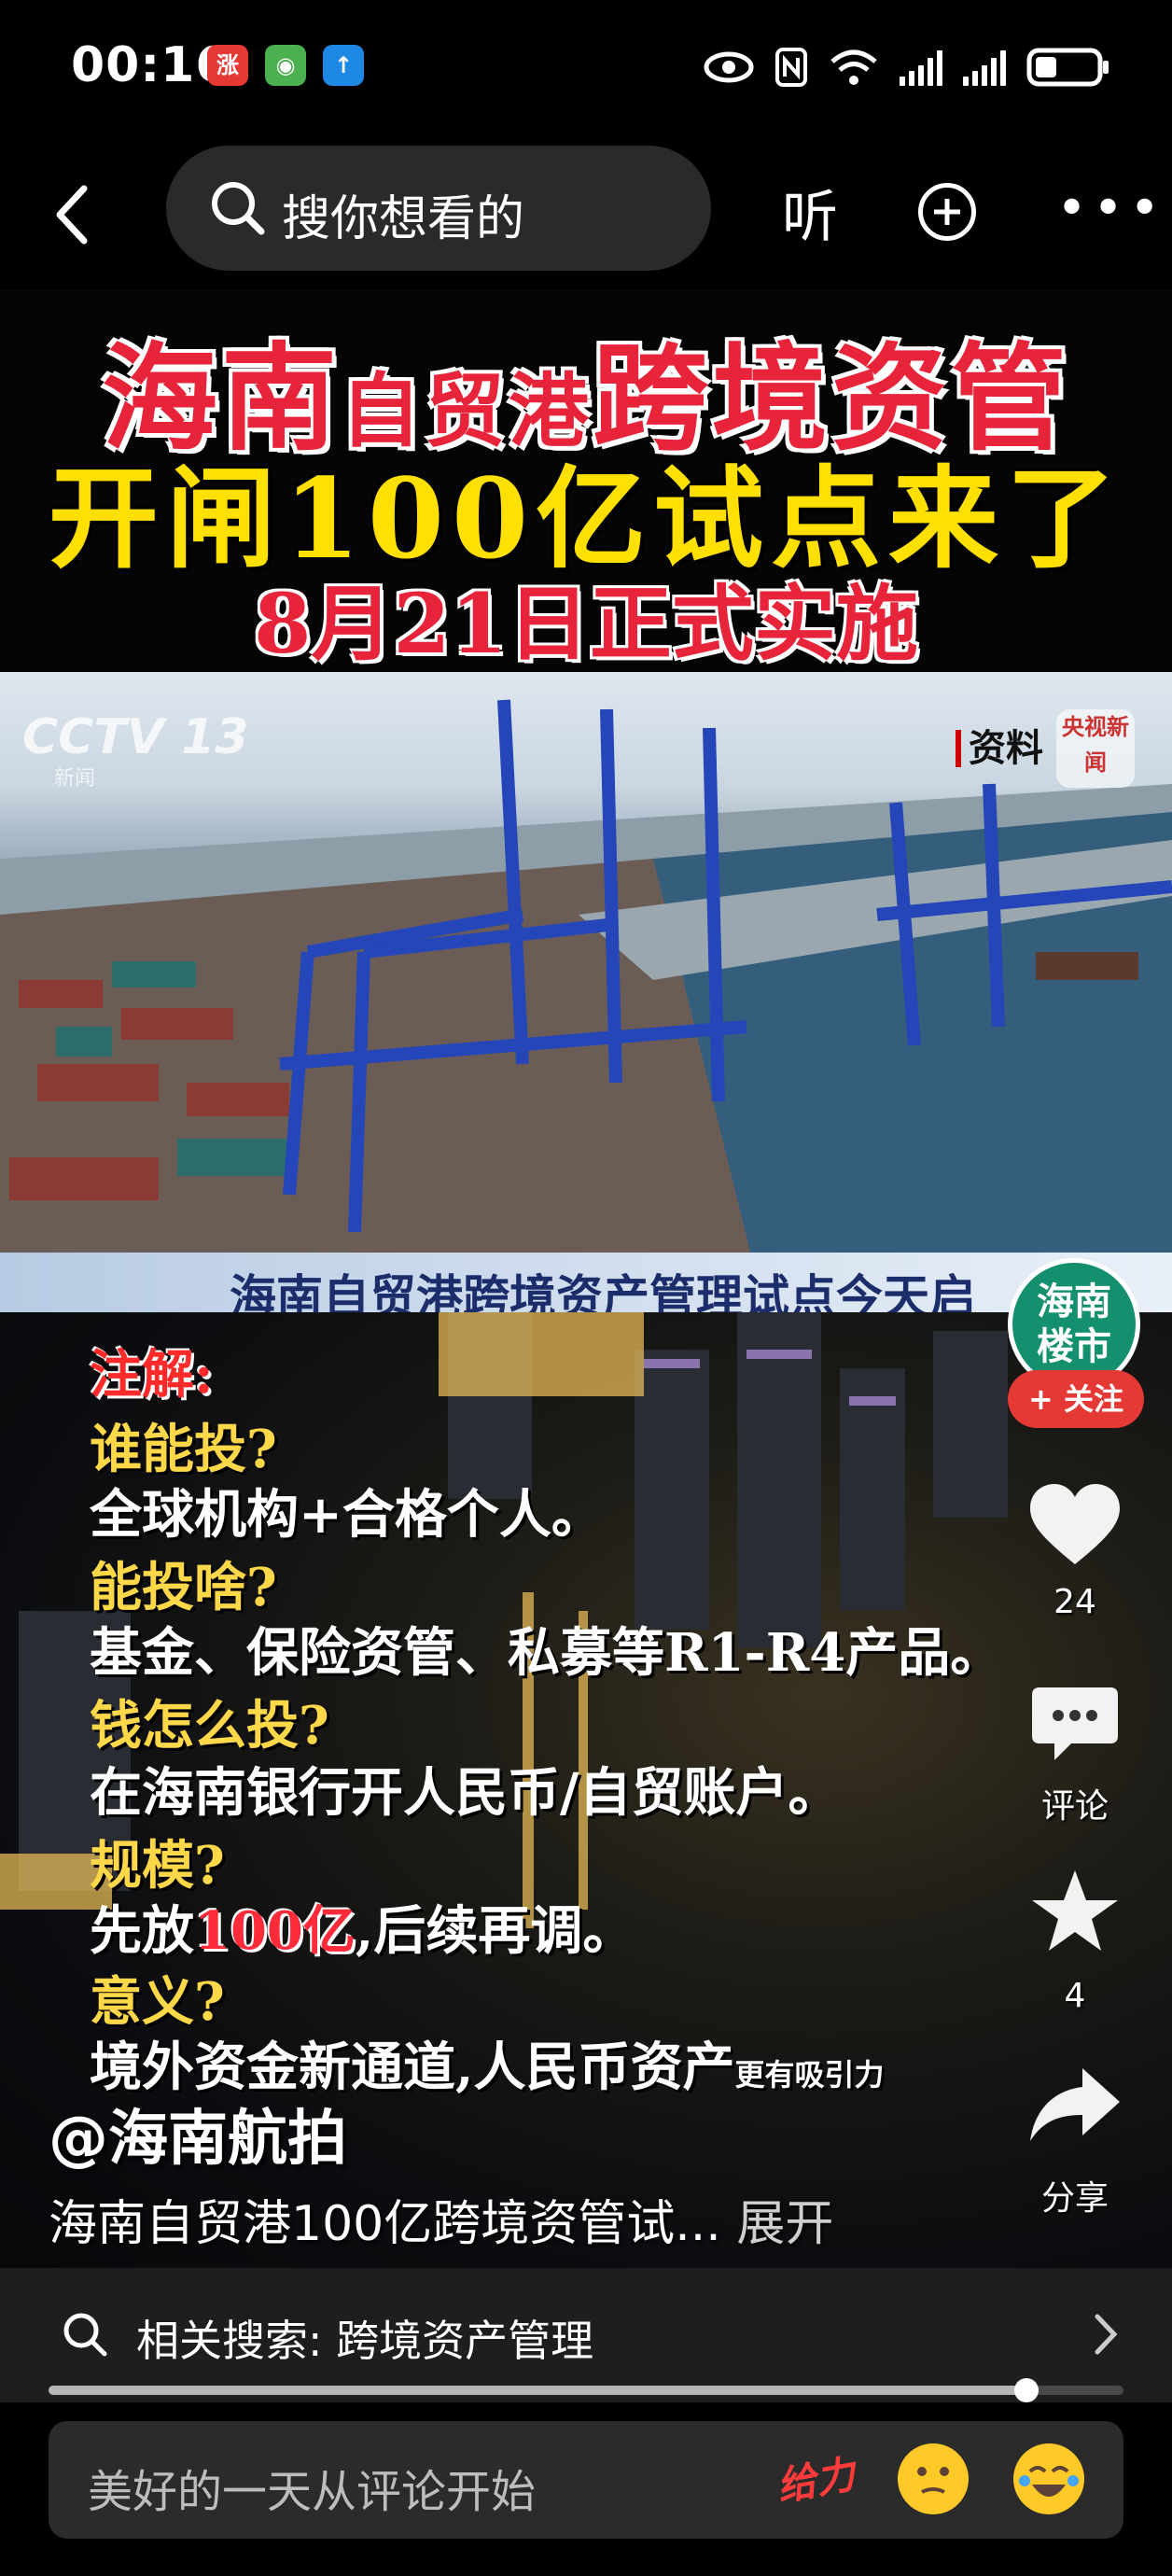 This screenshot has height=2576, width=1172. Describe the element at coordinates (403, 214) in the screenshot. I see `search-placeholder: 搜你想看的` at that location.